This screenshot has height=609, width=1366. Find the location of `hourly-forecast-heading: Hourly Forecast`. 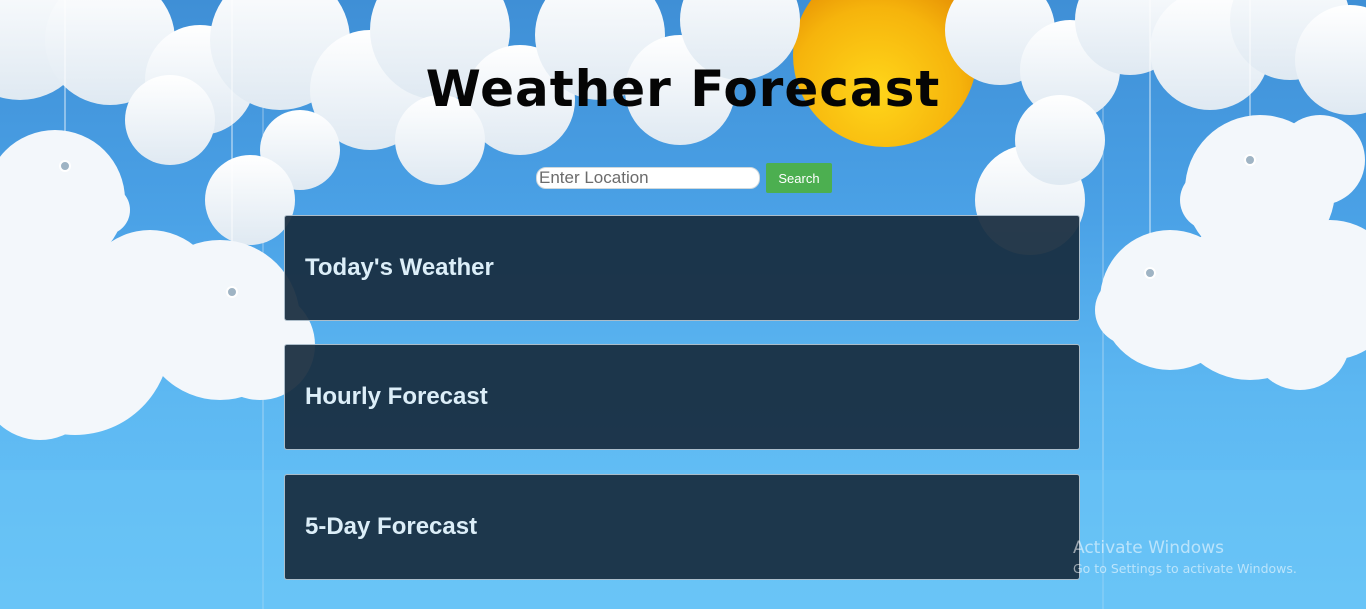

hourly-forecast-heading: Hourly Forecast is located at coordinates (396, 396).